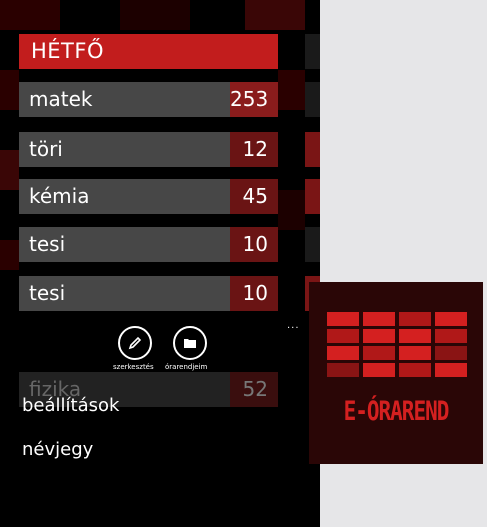  I want to click on lesson-name: matek, so click(61, 99).